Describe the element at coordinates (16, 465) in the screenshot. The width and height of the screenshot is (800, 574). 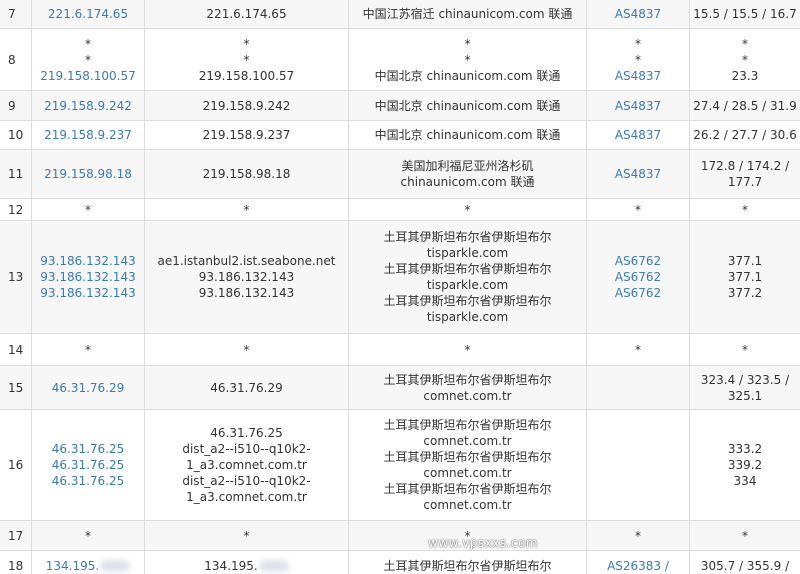
I see `hop-number: 16` at that location.